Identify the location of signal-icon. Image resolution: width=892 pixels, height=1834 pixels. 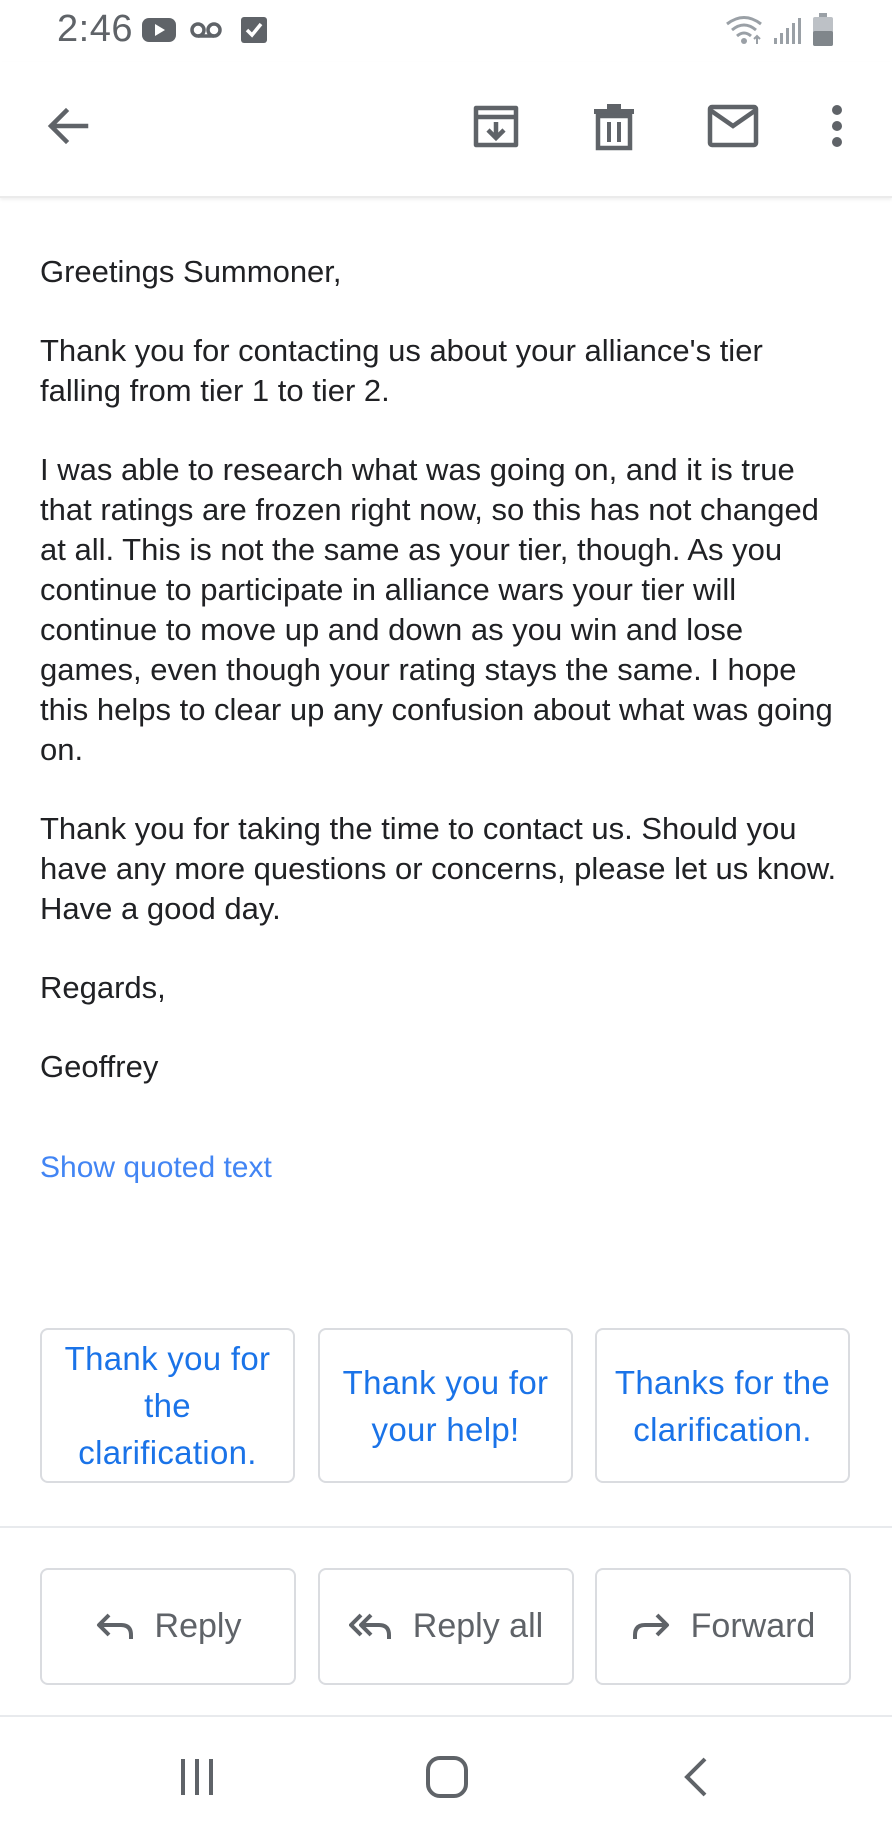
(787, 33).